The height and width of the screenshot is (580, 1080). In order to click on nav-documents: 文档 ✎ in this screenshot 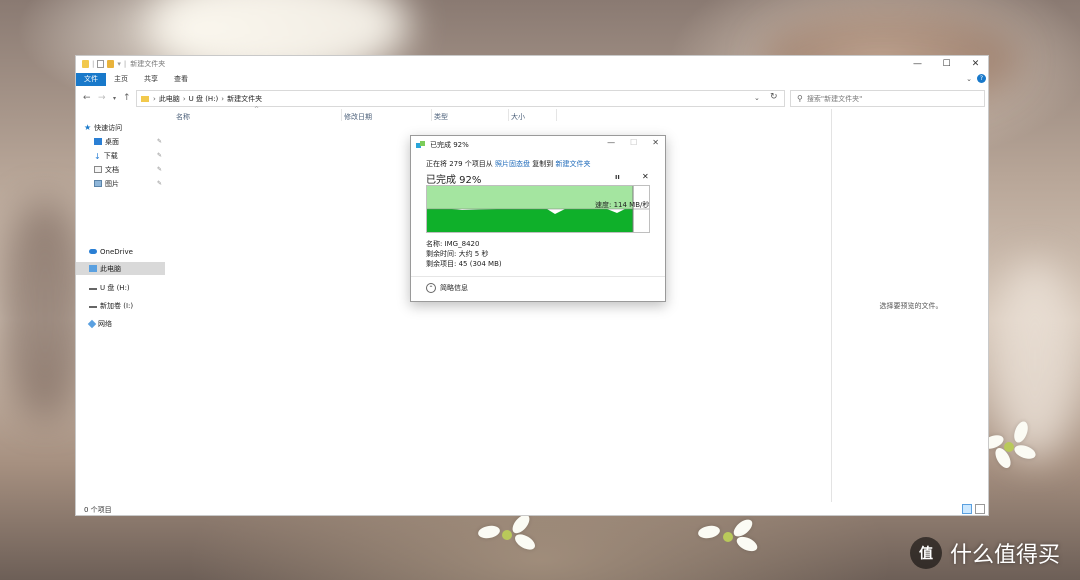, I will do `click(129, 169)`.